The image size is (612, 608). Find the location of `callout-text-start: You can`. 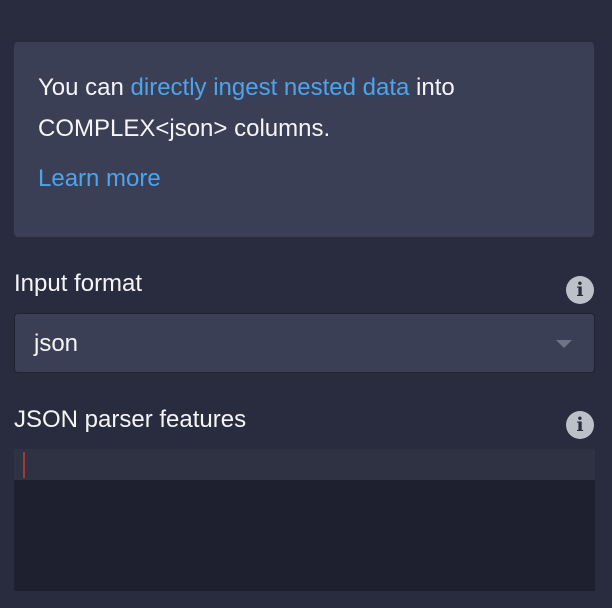

callout-text-start: You can is located at coordinates (84, 87).